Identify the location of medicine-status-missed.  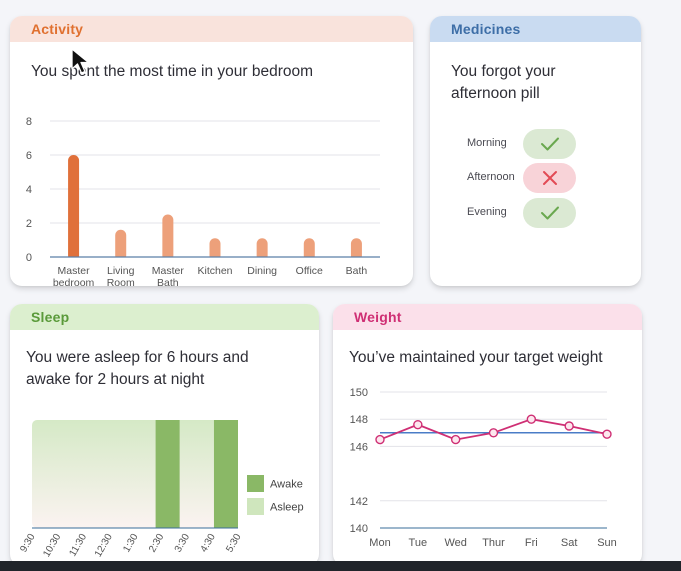
(549, 178).